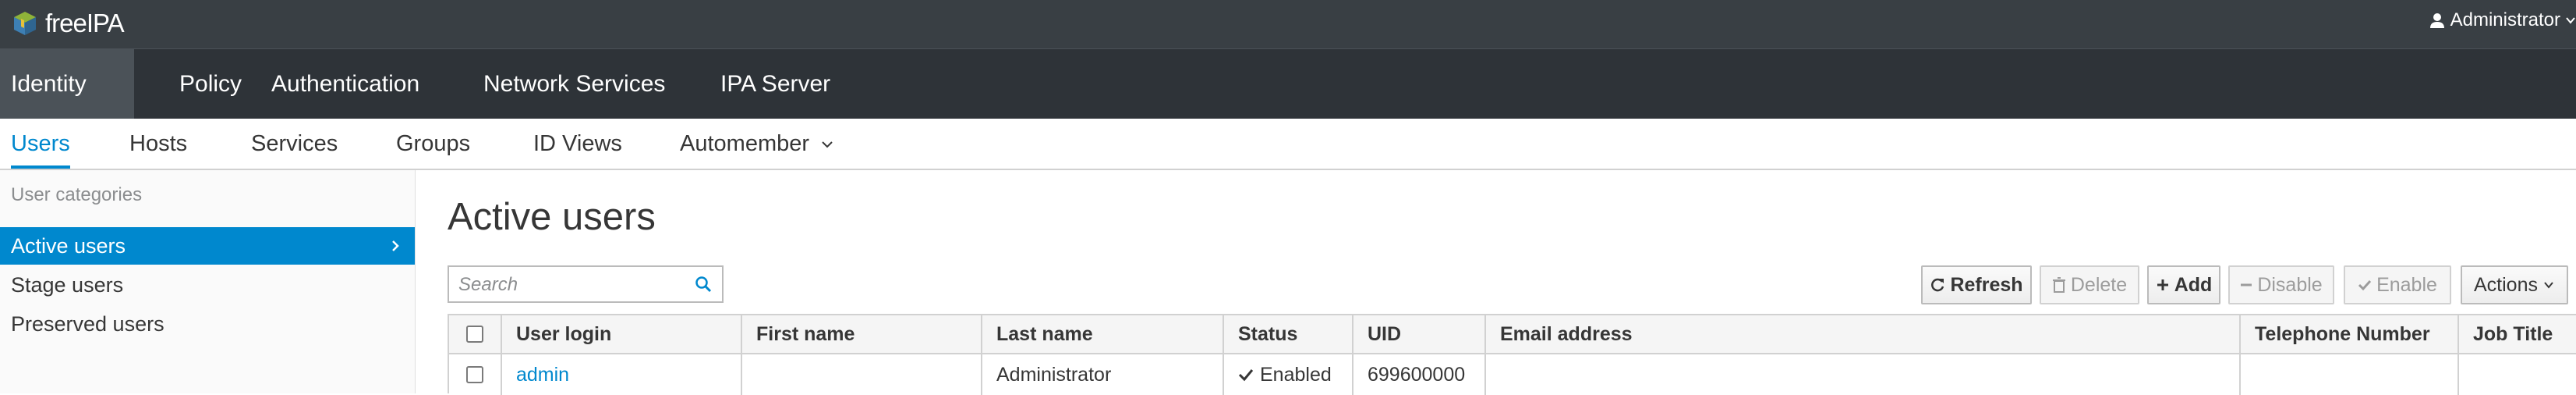  What do you see at coordinates (210, 84) in the screenshot?
I see `nav-policy: Policy` at bounding box center [210, 84].